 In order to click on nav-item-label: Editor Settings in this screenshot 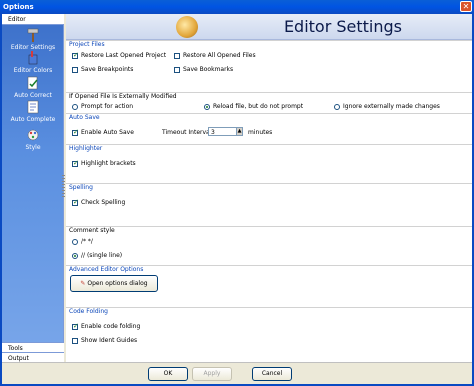, I will do `click(33, 47)`.